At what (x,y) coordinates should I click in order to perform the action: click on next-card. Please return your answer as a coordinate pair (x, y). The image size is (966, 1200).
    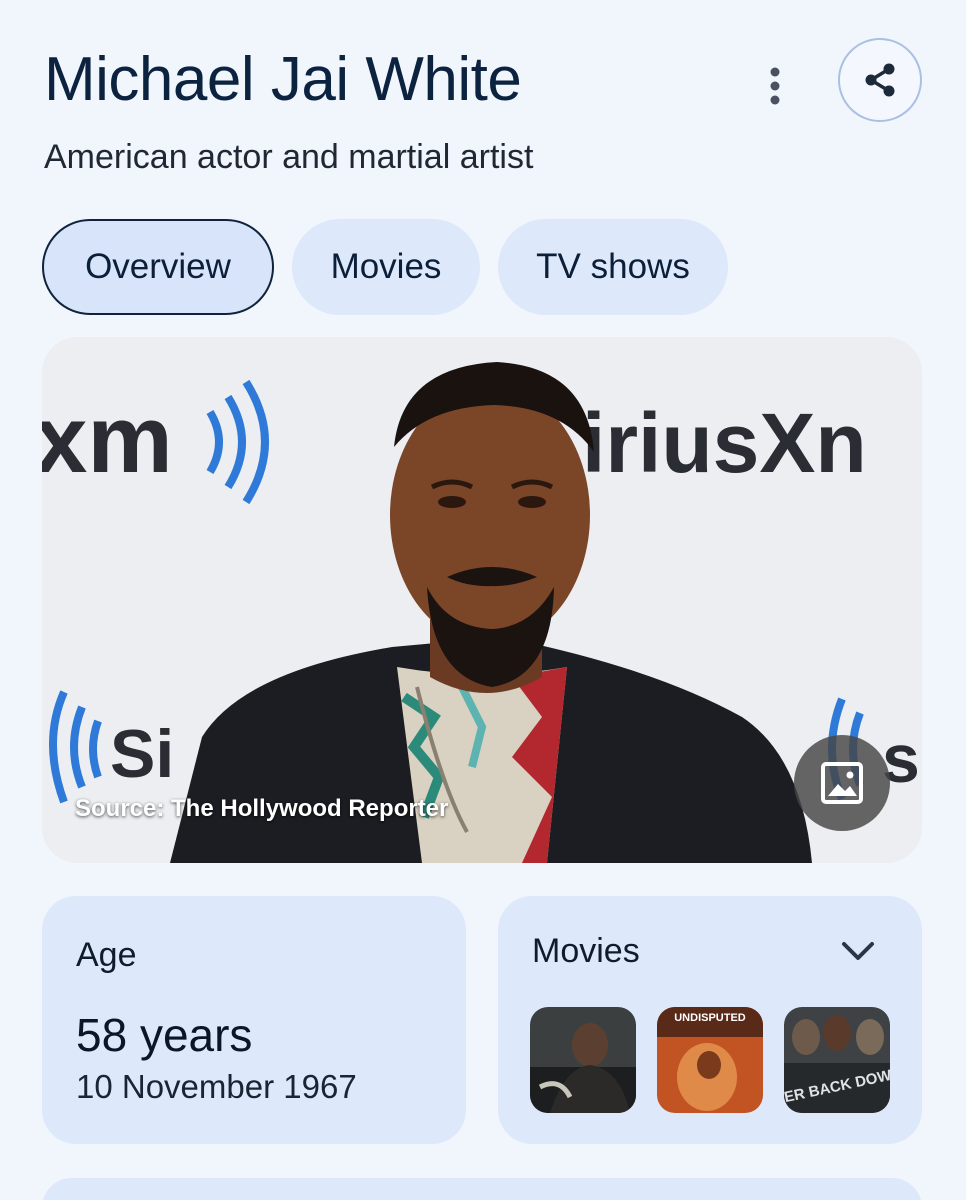
    Looking at the image, I should click on (482, 1189).